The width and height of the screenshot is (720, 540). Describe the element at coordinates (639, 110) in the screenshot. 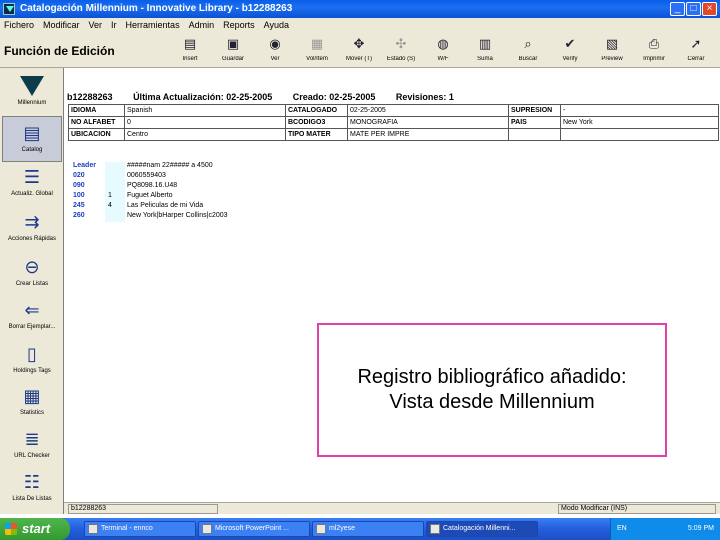

I see `fixed-field-value: -` at that location.